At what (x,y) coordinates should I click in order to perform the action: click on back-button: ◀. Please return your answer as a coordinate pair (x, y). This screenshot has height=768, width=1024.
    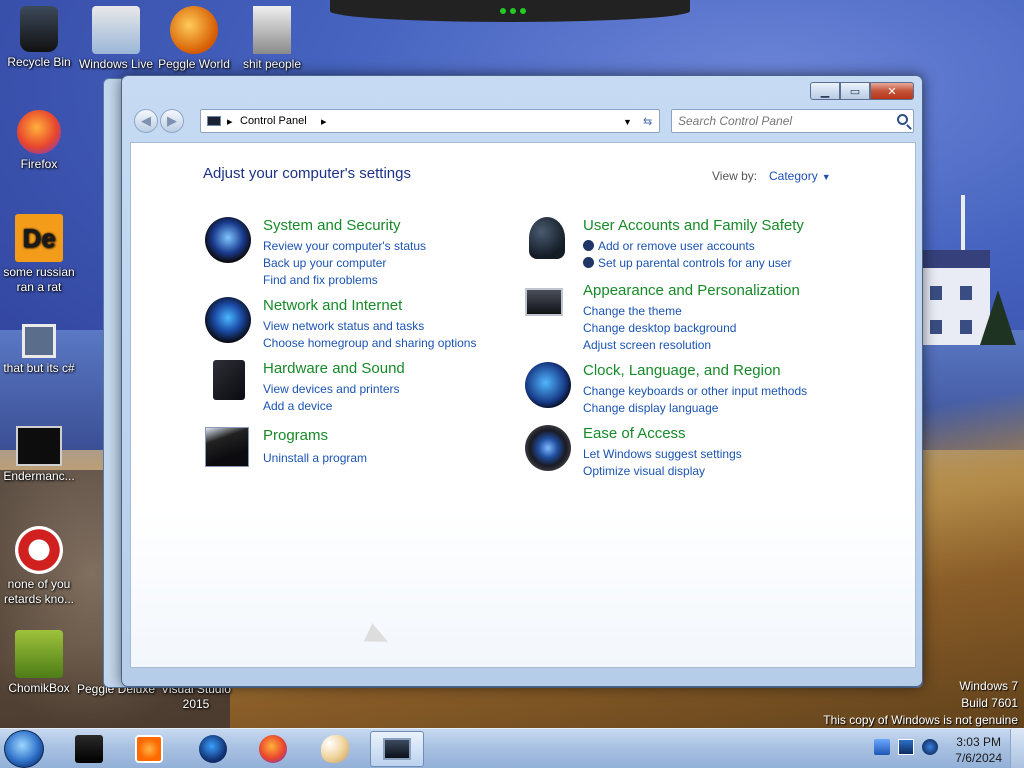
    Looking at the image, I should click on (146, 121).